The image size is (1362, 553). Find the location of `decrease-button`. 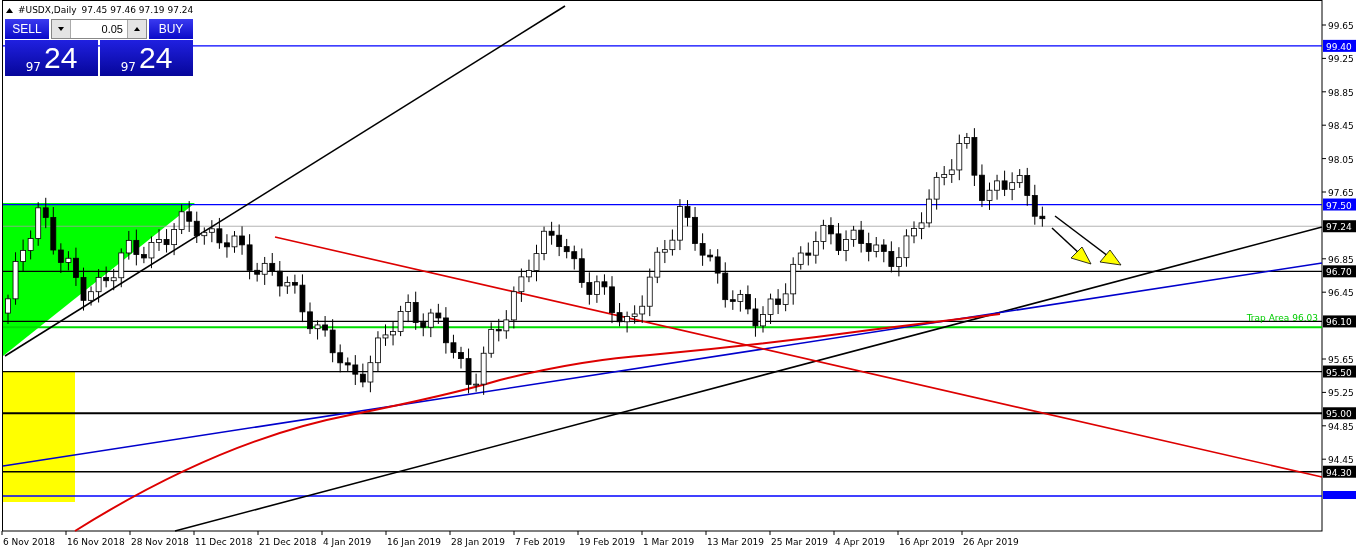

decrease-button is located at coordinates (61, 29).